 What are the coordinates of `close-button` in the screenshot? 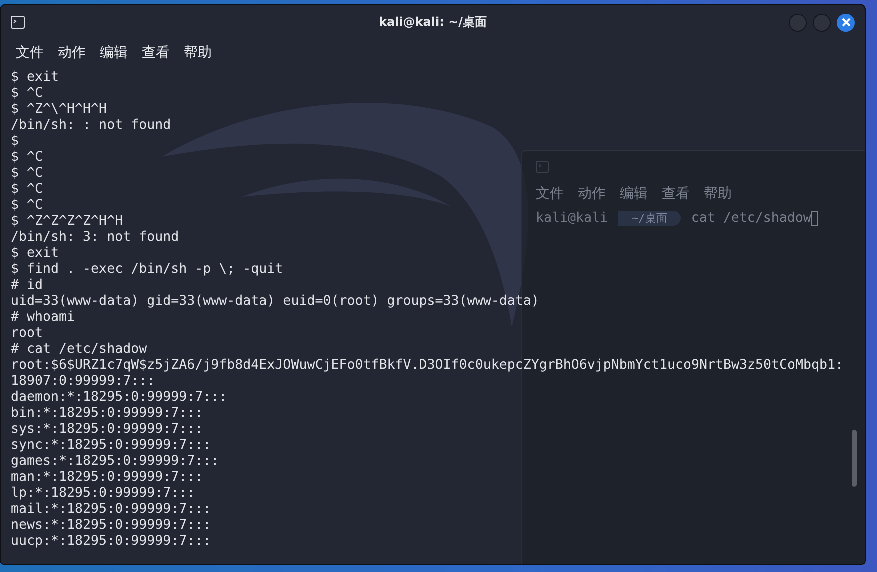 It's located at (846, 23).